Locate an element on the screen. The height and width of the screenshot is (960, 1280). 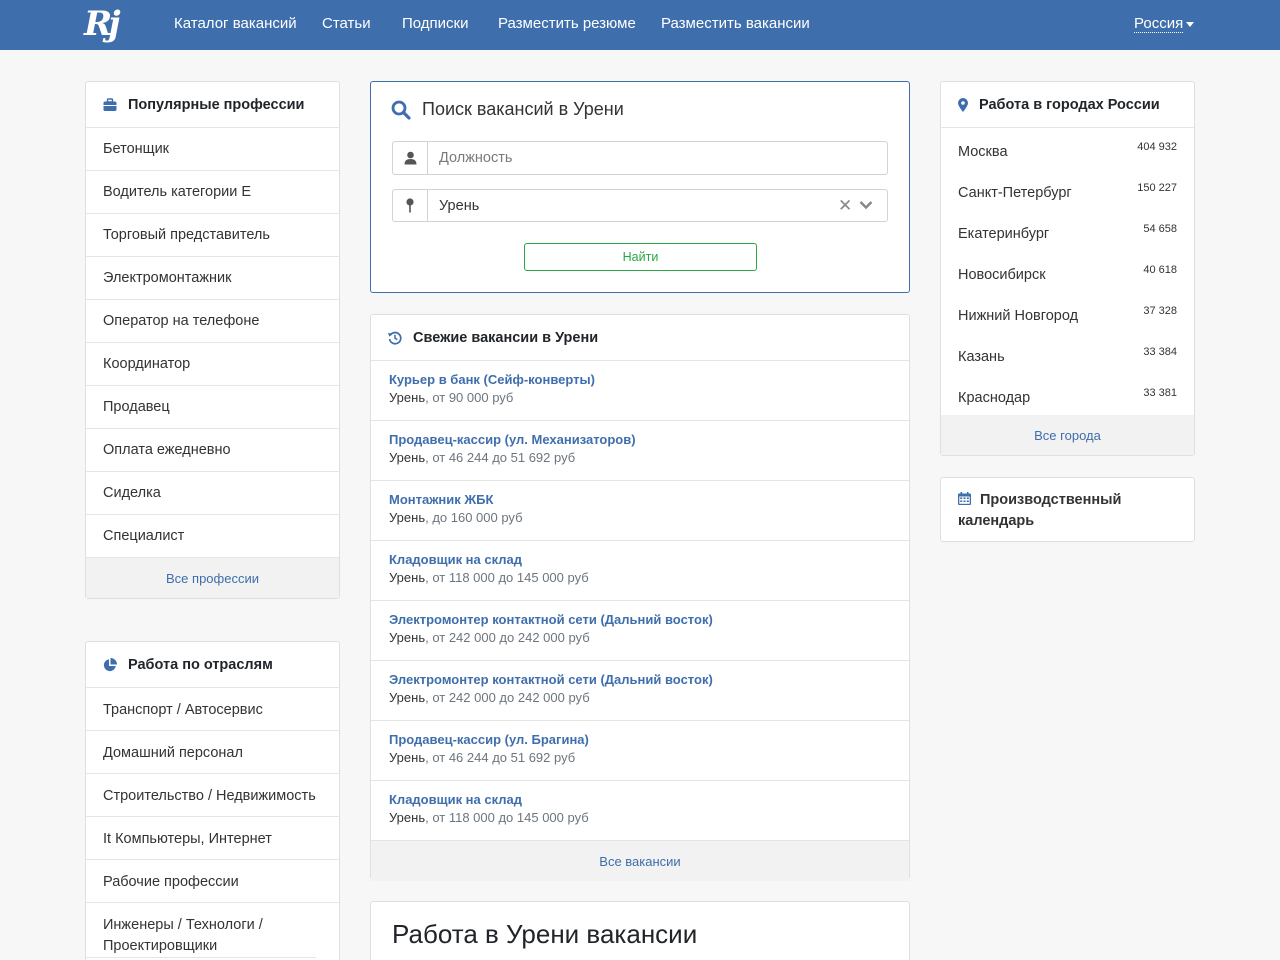
chevron-down-icon is located at coordinates (866, 205).